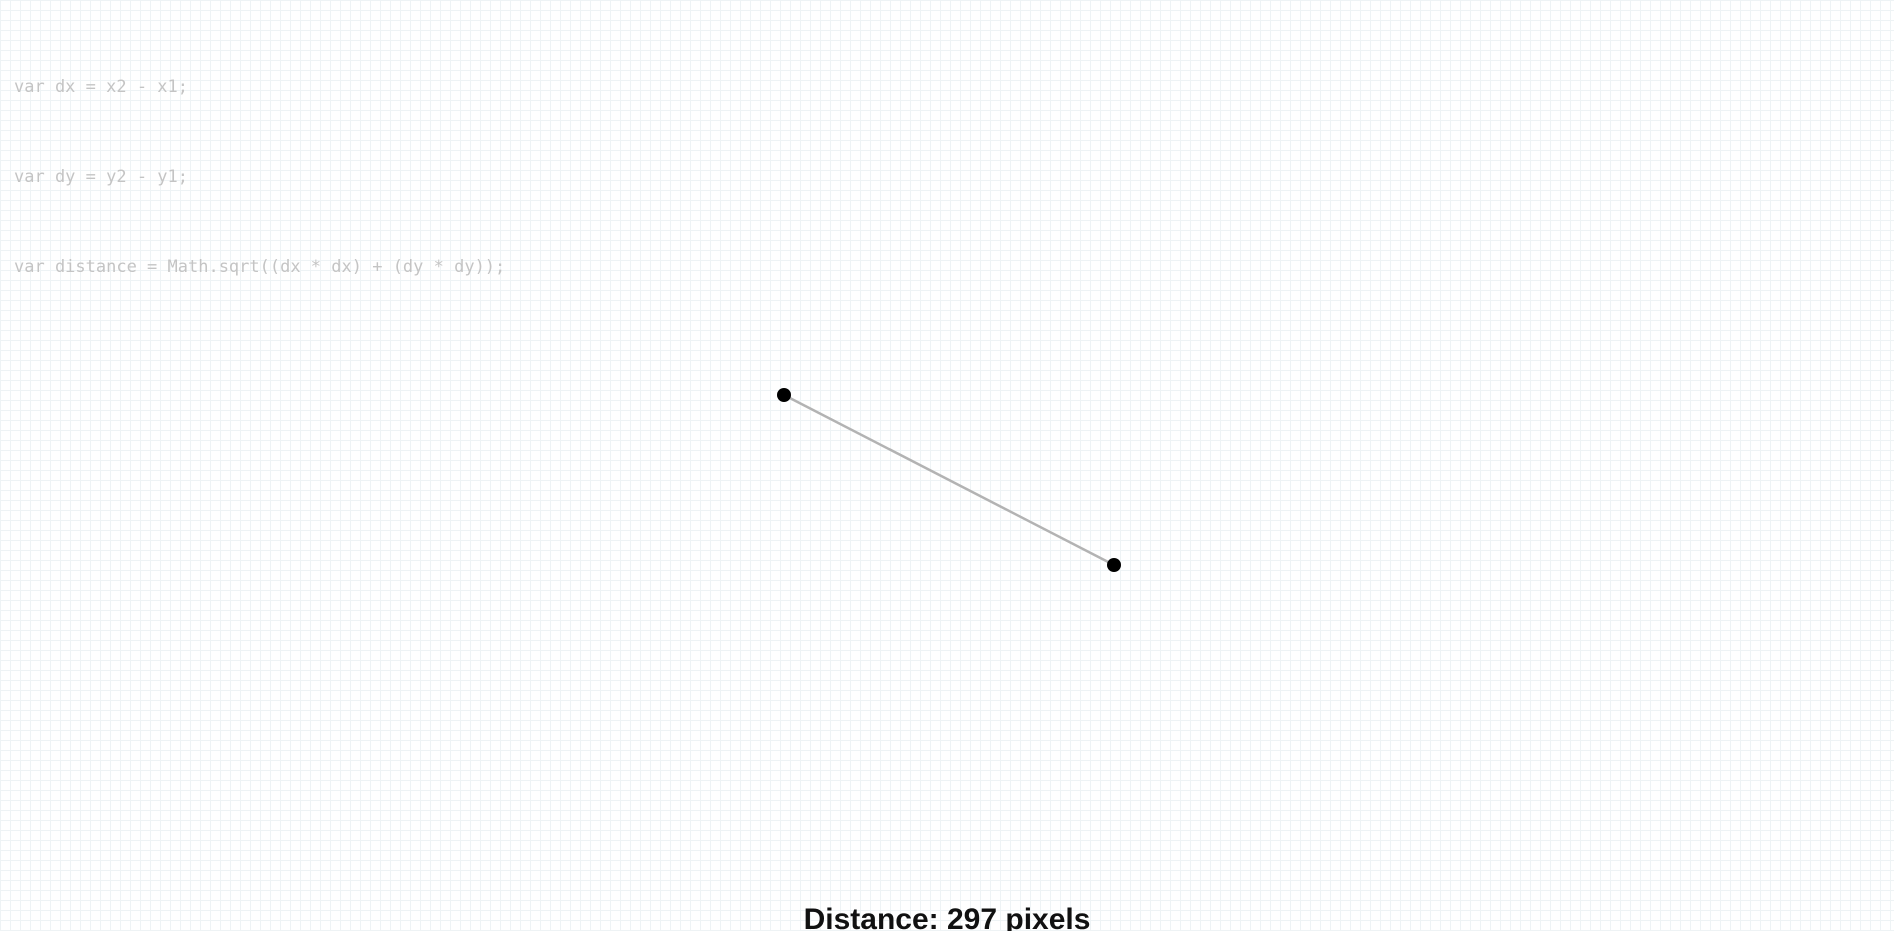  What do you see at coordinates (949, 480) in the screenshot?
I see `connector-line` at bounding box center [949, 480].